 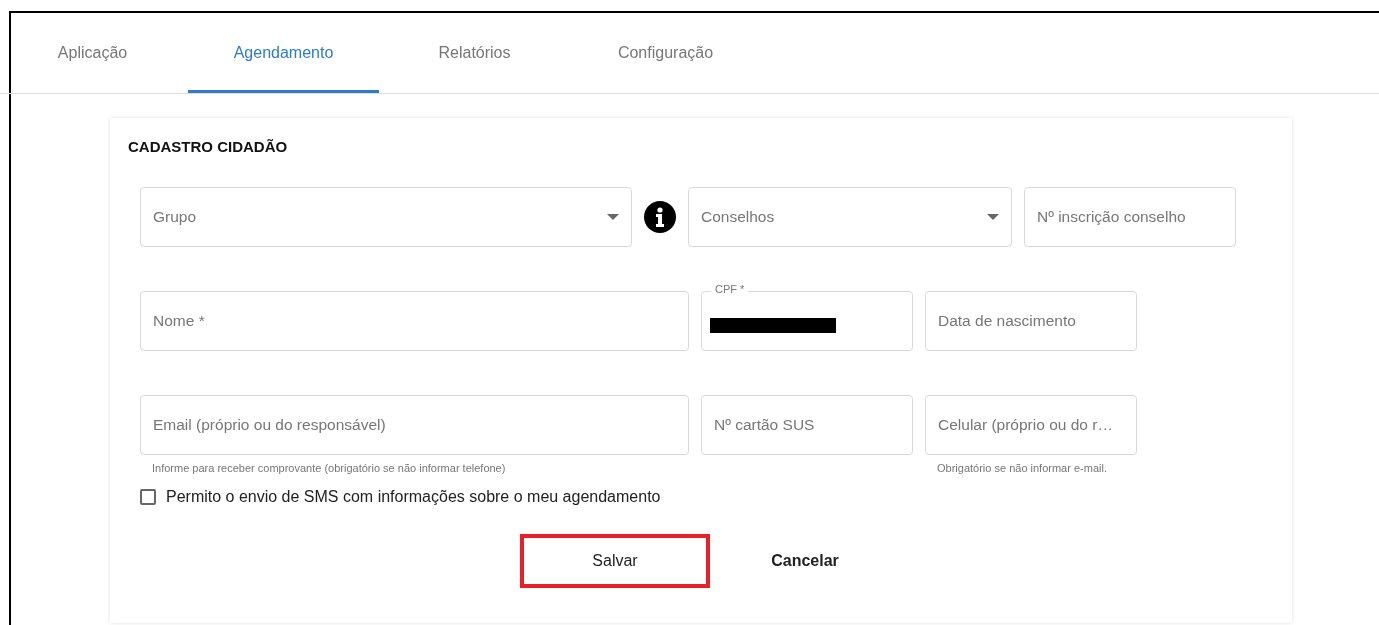 I want to click on input-field: Nº inscrição conselho, so click(x=1130, y=217).